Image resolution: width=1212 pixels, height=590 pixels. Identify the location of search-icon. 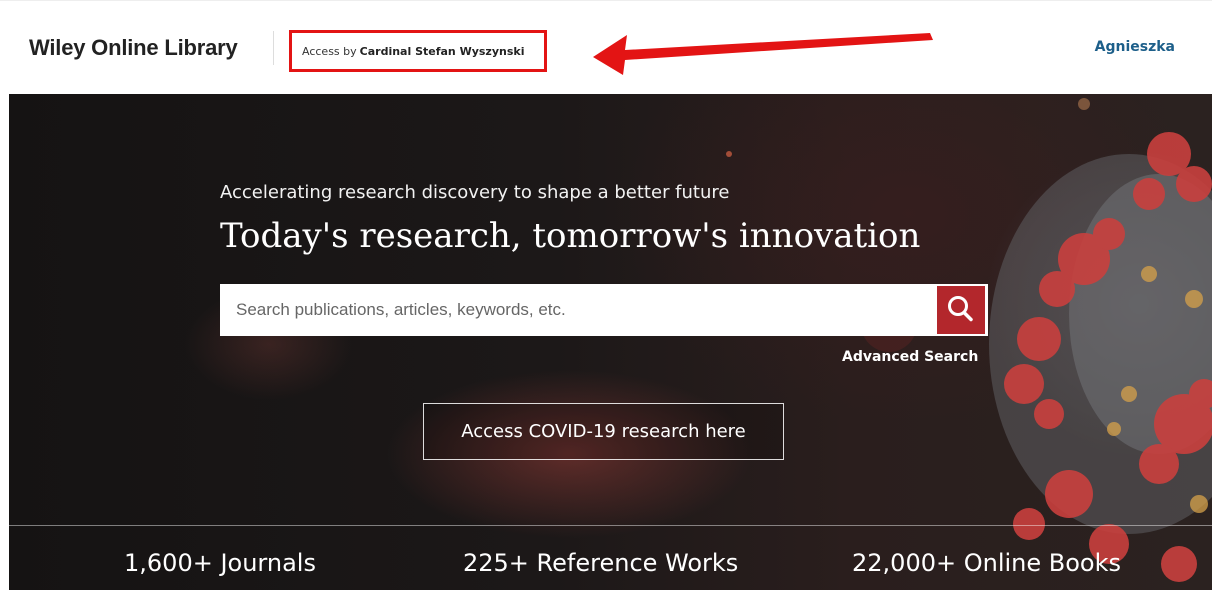
(960, 309).